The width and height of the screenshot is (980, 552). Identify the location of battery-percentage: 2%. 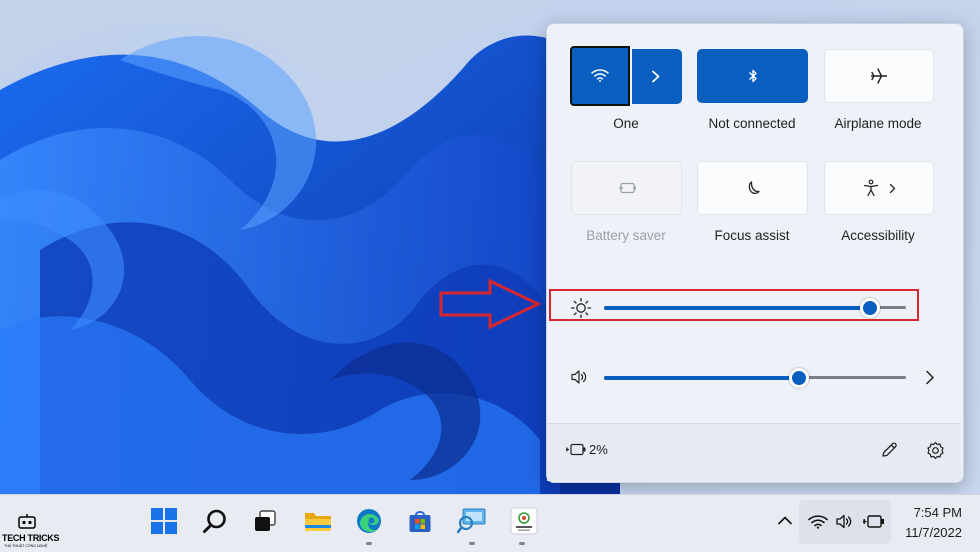
(598, 449).